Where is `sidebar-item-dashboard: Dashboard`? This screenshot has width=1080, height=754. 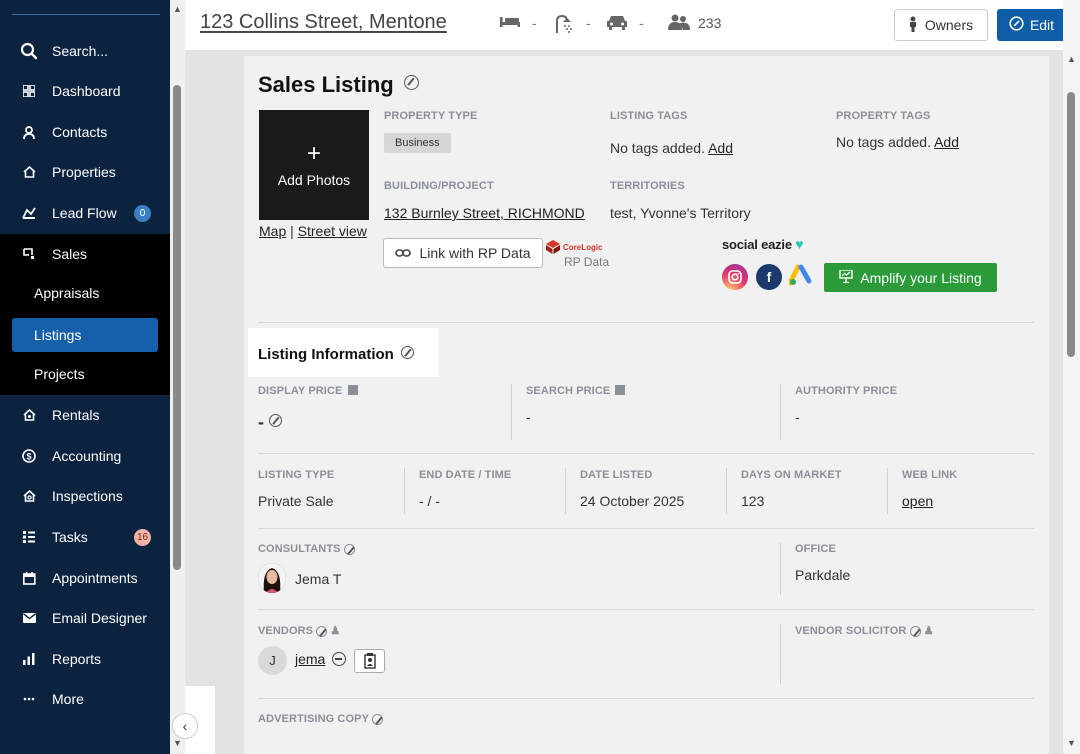
sidebar-item-dashboard: Dashboard is located at coordinates (85, 91).